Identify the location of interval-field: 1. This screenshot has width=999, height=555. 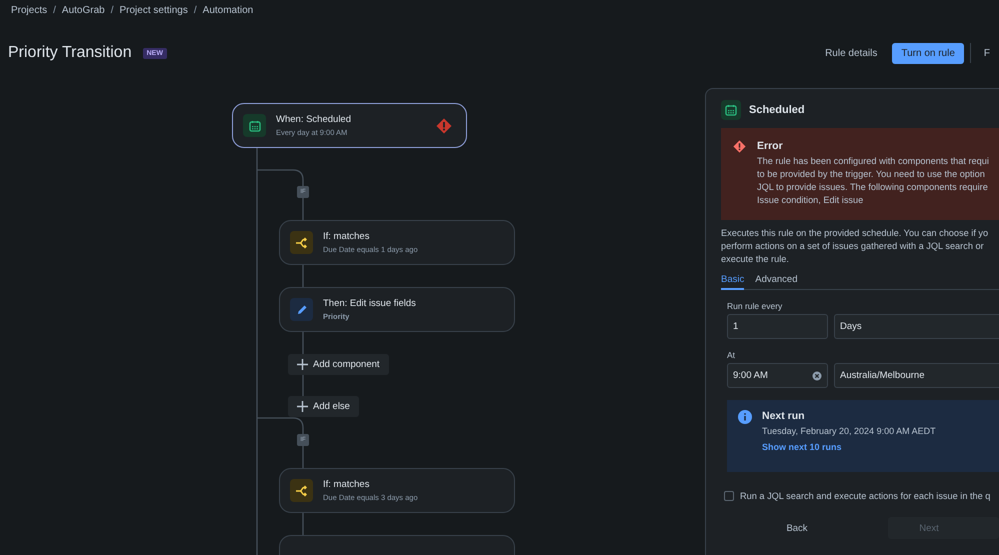
(777, 326).